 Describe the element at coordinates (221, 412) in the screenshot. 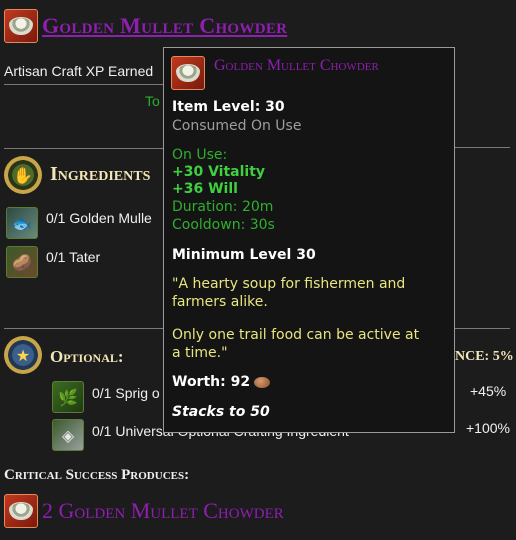

I see `stack-size: Stacks to 50` at that location.